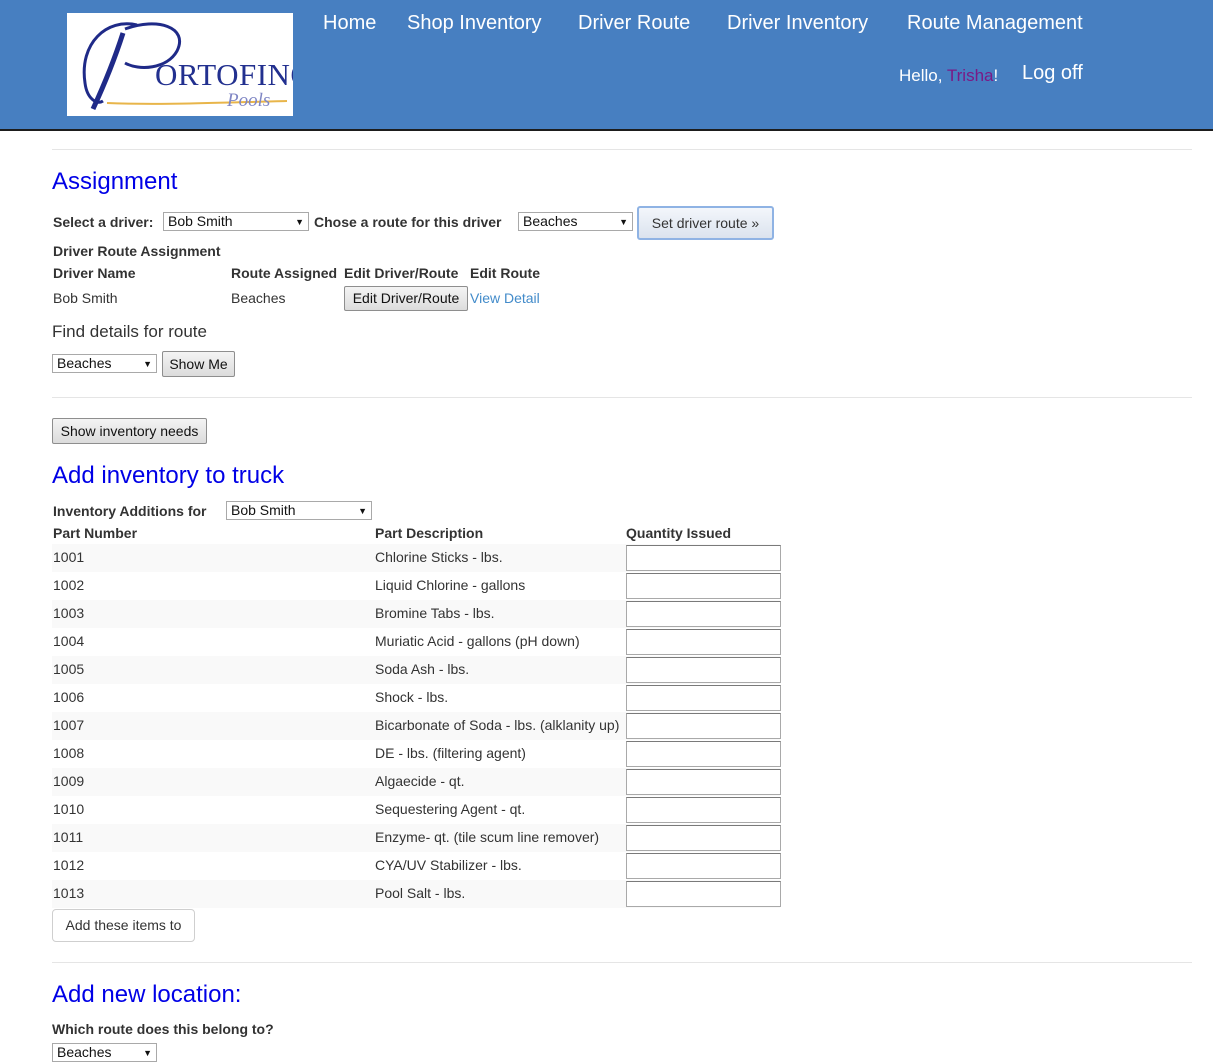 The height and width of the screenshot is (1062, 1213). What do you see at coordinates (69, 753) in the screenshot?
I see `part-number: 1008` at bounding box center [69, 753].